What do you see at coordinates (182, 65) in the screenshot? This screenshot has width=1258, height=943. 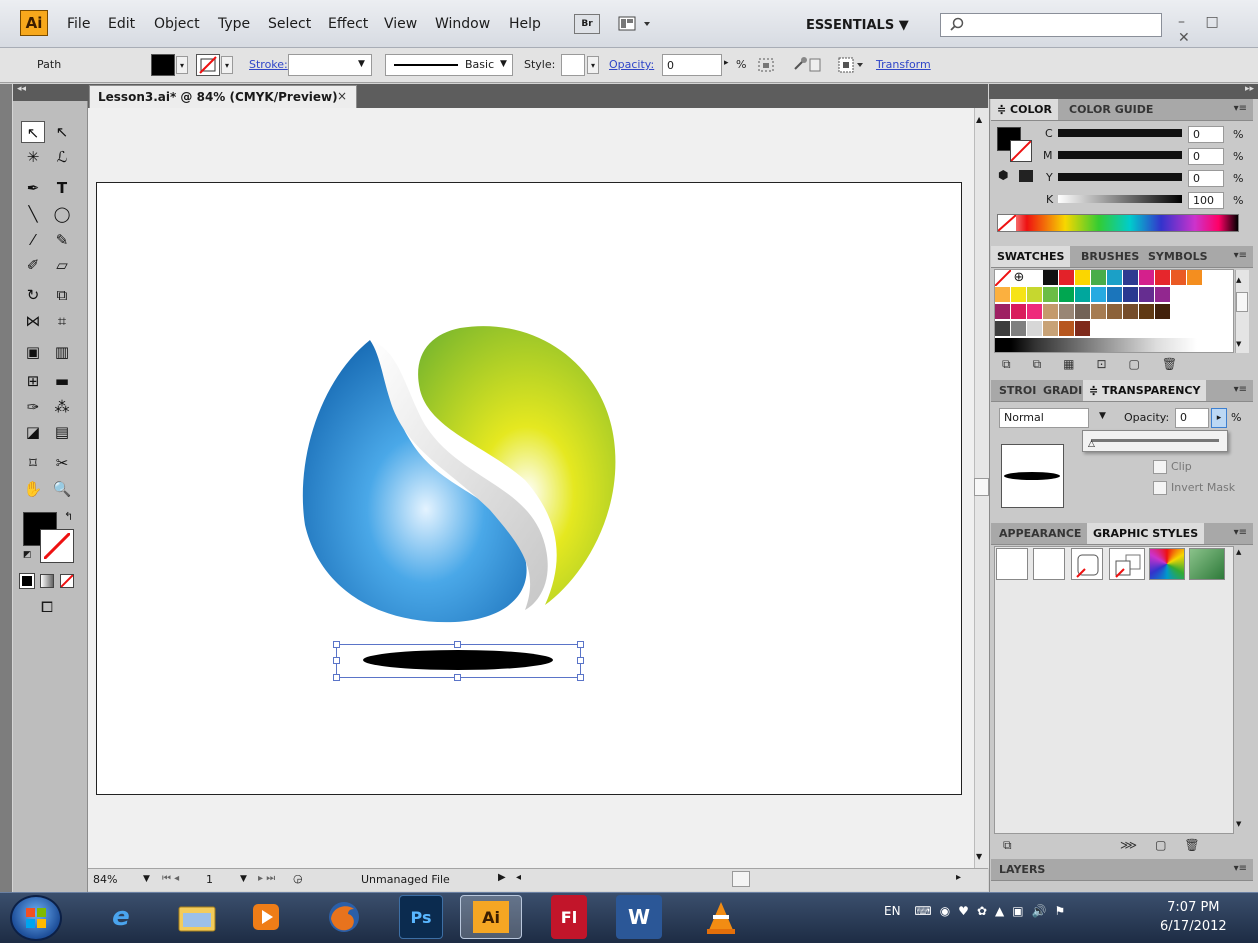 I see `fill-dropdown: ▾` at bounding box center [182, 65].